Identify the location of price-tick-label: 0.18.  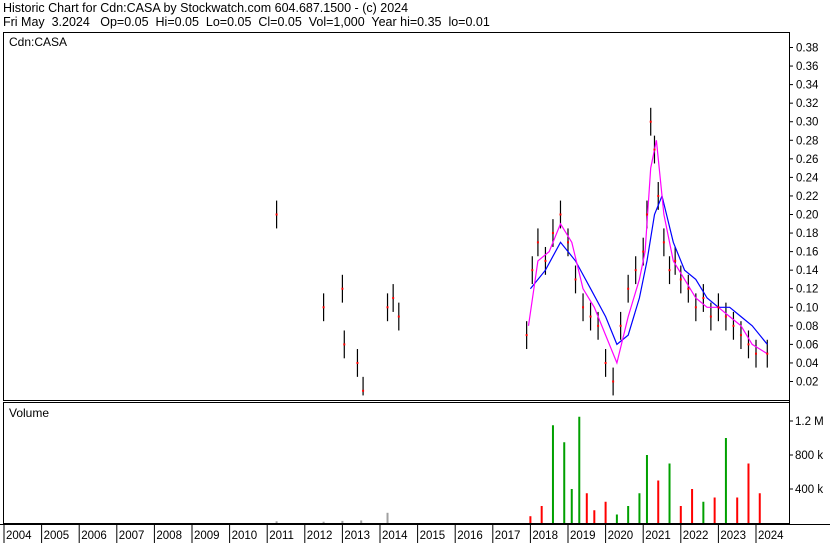
(807, 234).